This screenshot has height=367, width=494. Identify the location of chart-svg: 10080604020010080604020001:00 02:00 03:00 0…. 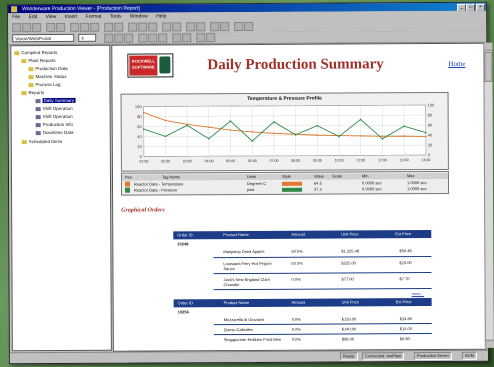
(285, 133).